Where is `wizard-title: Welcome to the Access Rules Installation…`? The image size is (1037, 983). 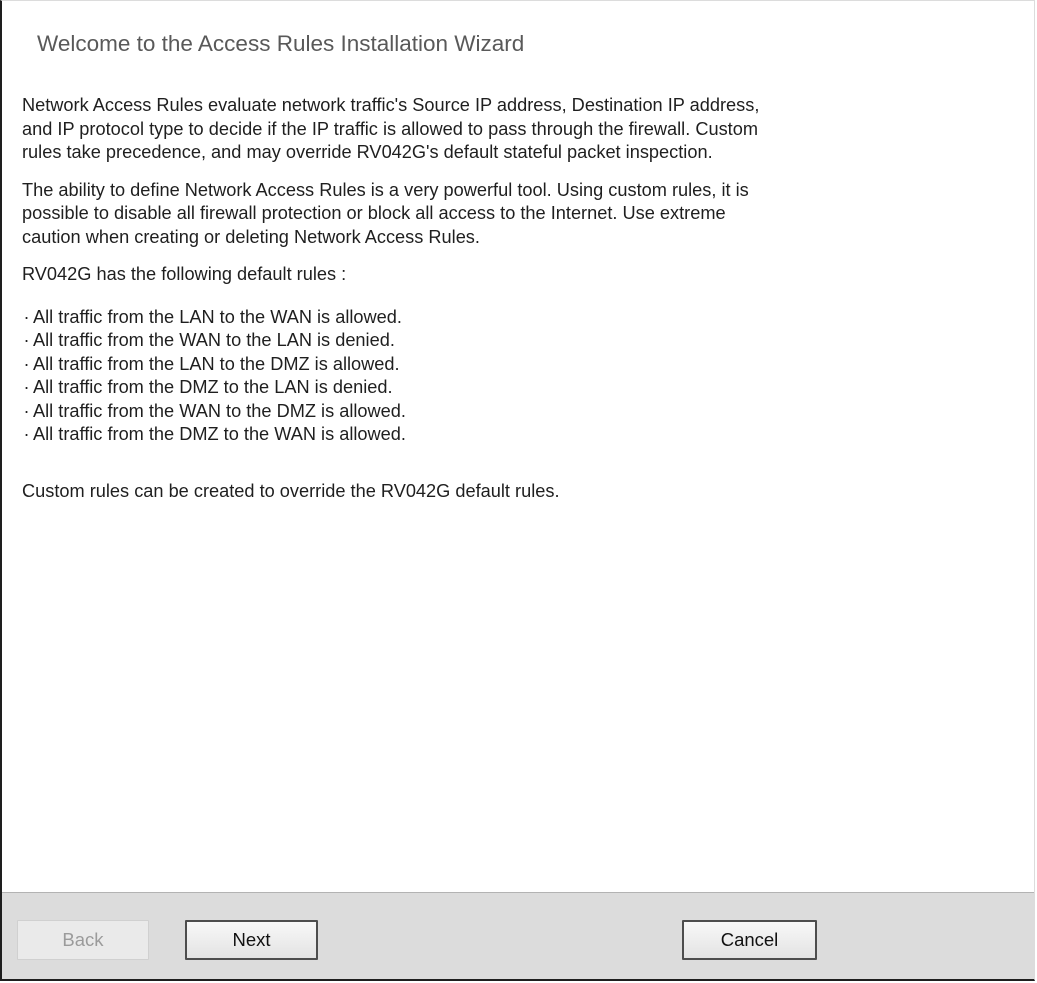 wizard-title: Welcome to the Access Rules Installation… is located at coordinates (281, 43).